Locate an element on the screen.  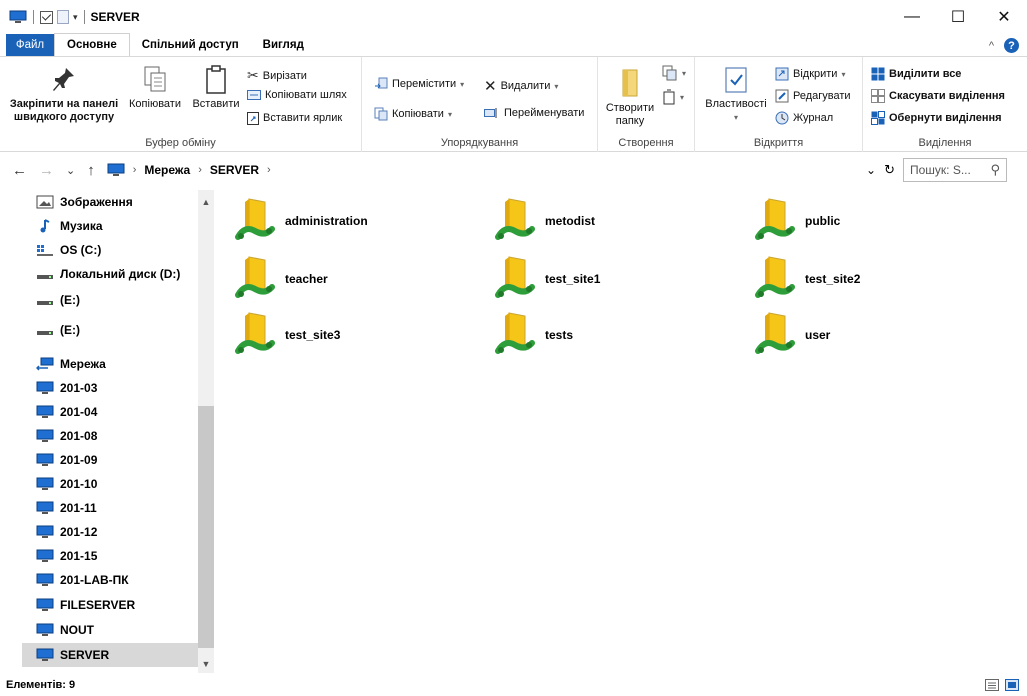
nav-item: FILESERVER is located at coordinates (117, 605).